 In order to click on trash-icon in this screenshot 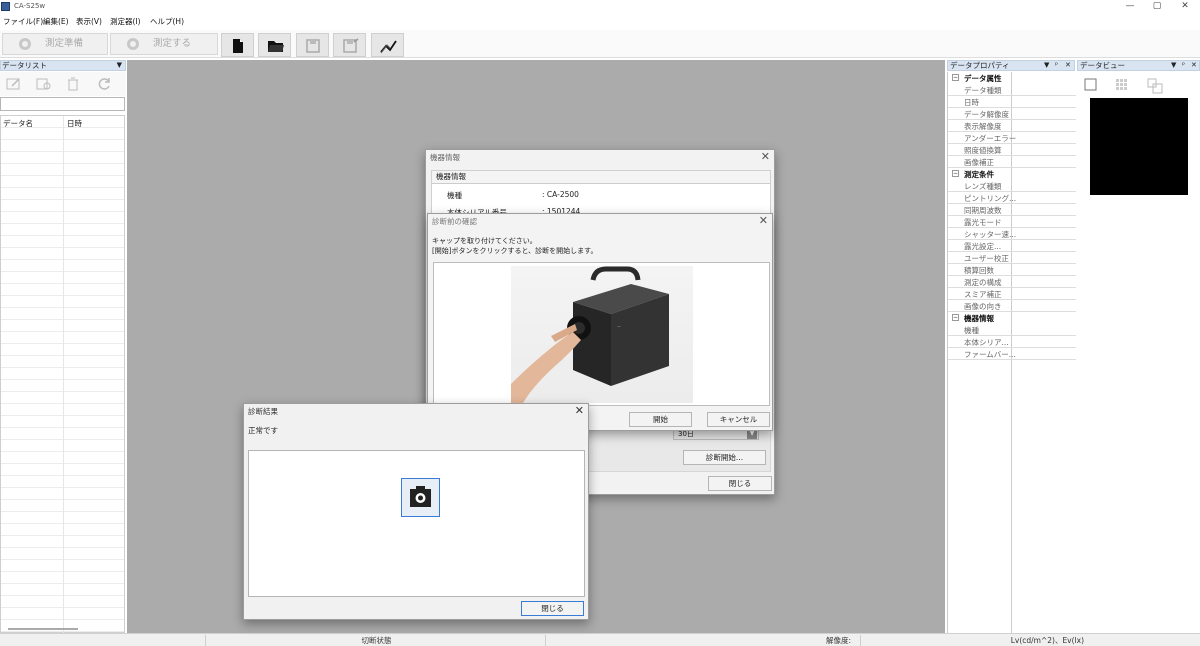, I will do `click(73, 84)`.